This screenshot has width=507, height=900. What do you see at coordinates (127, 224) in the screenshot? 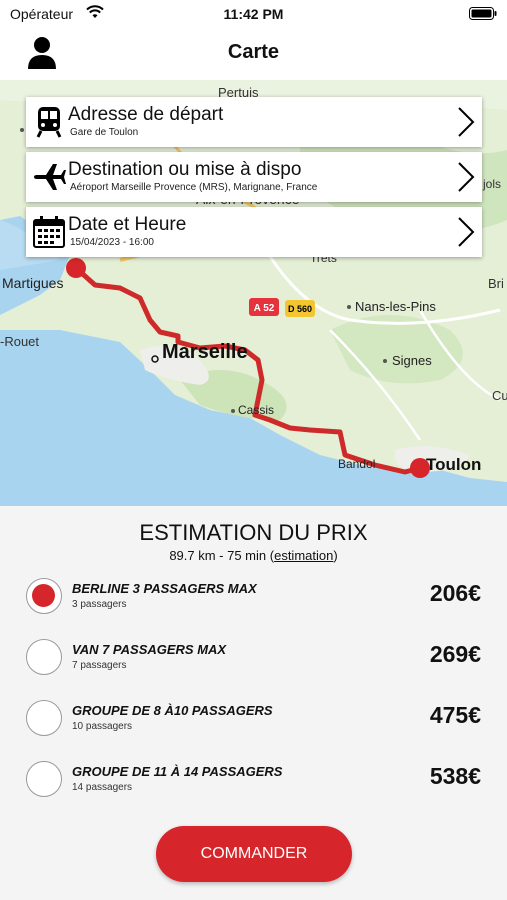
I see `datetime-title: Date et Heure` at bounding box center [127, 224].